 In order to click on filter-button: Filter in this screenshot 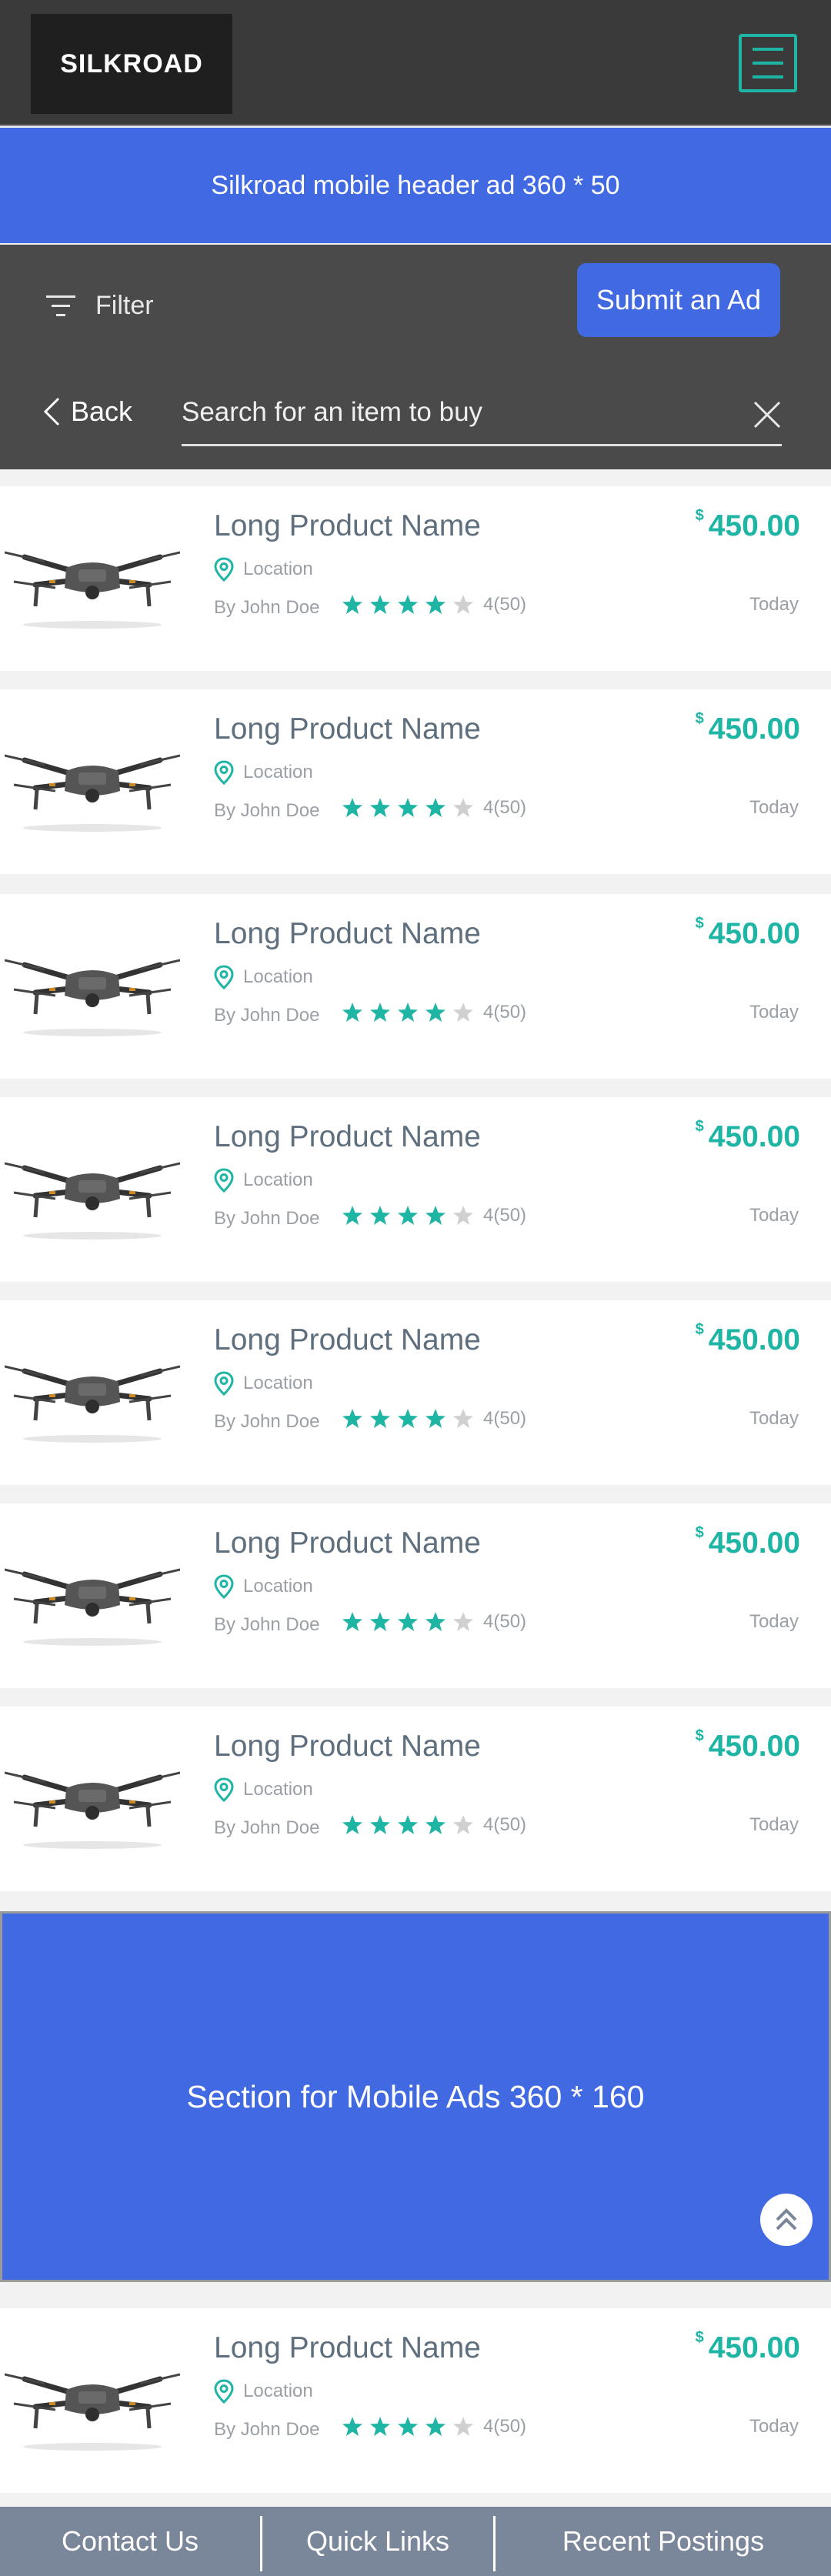, I will do `click(100, 306)`.